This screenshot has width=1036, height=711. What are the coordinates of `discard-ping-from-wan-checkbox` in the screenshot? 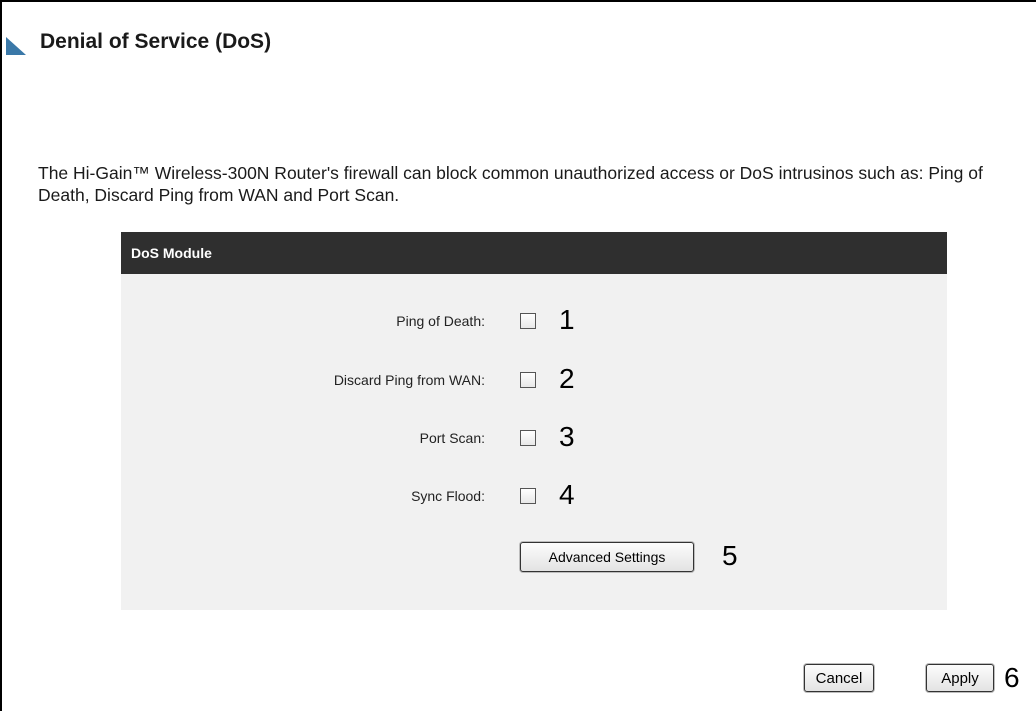 It's located at (528, 380).